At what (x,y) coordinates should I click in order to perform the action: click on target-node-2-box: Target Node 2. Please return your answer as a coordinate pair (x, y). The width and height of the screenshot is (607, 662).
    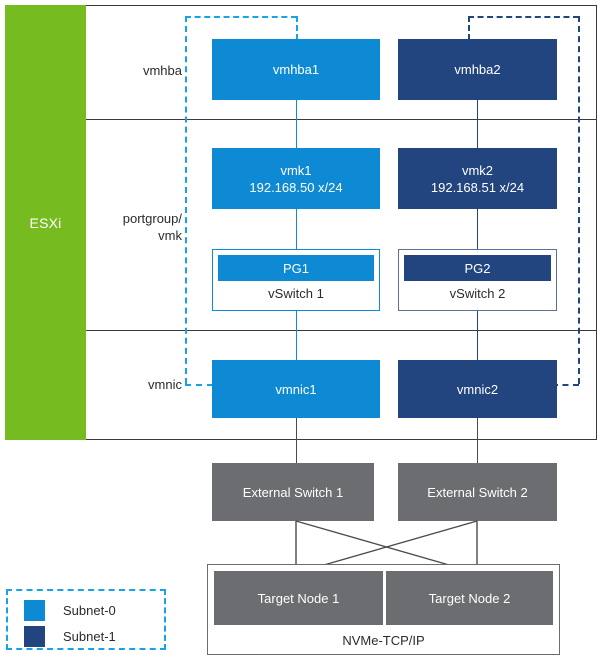
    Looking at the image, I should click on (469, 598).